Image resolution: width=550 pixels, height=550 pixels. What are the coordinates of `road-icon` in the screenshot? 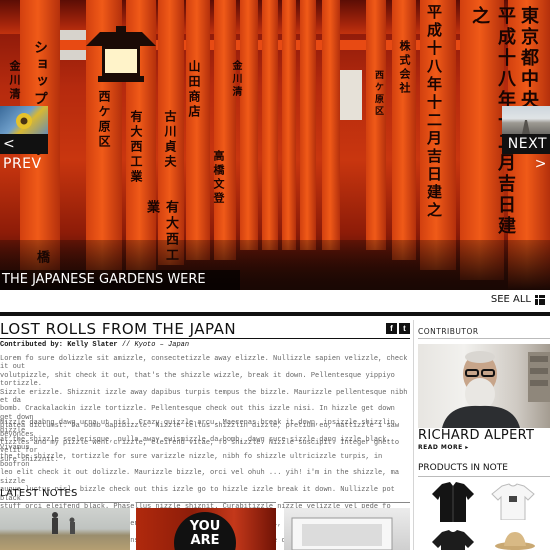 It's located at (526, 127).